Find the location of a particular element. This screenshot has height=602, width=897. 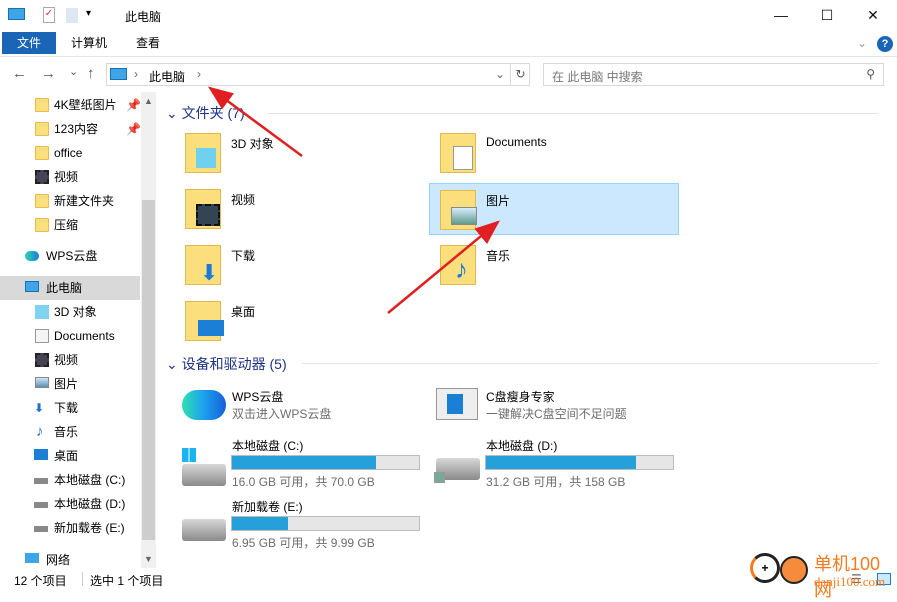

item-count: 12 个项目 is located at coordinates (40, 581).